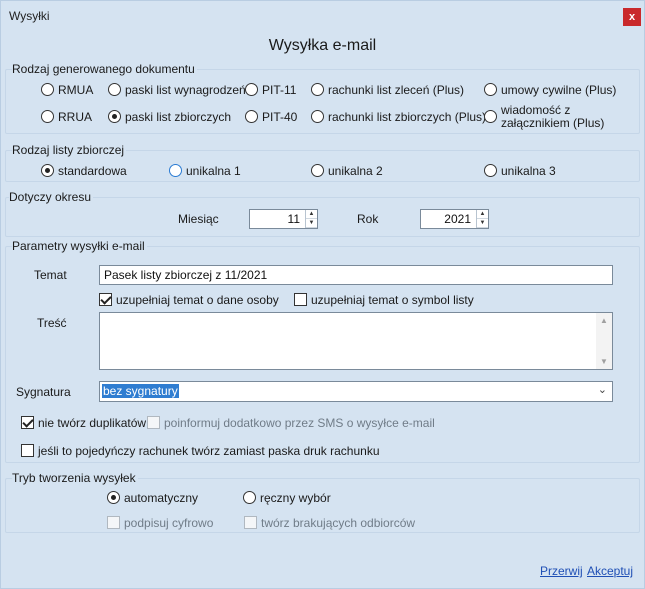 This screenshot has width=645, height=589. What do you see at coordinates (75, 478) in the screenshot?
I see `mode-legend: Tryb tworzenia wysyłek` at bounding box center [75, 478].